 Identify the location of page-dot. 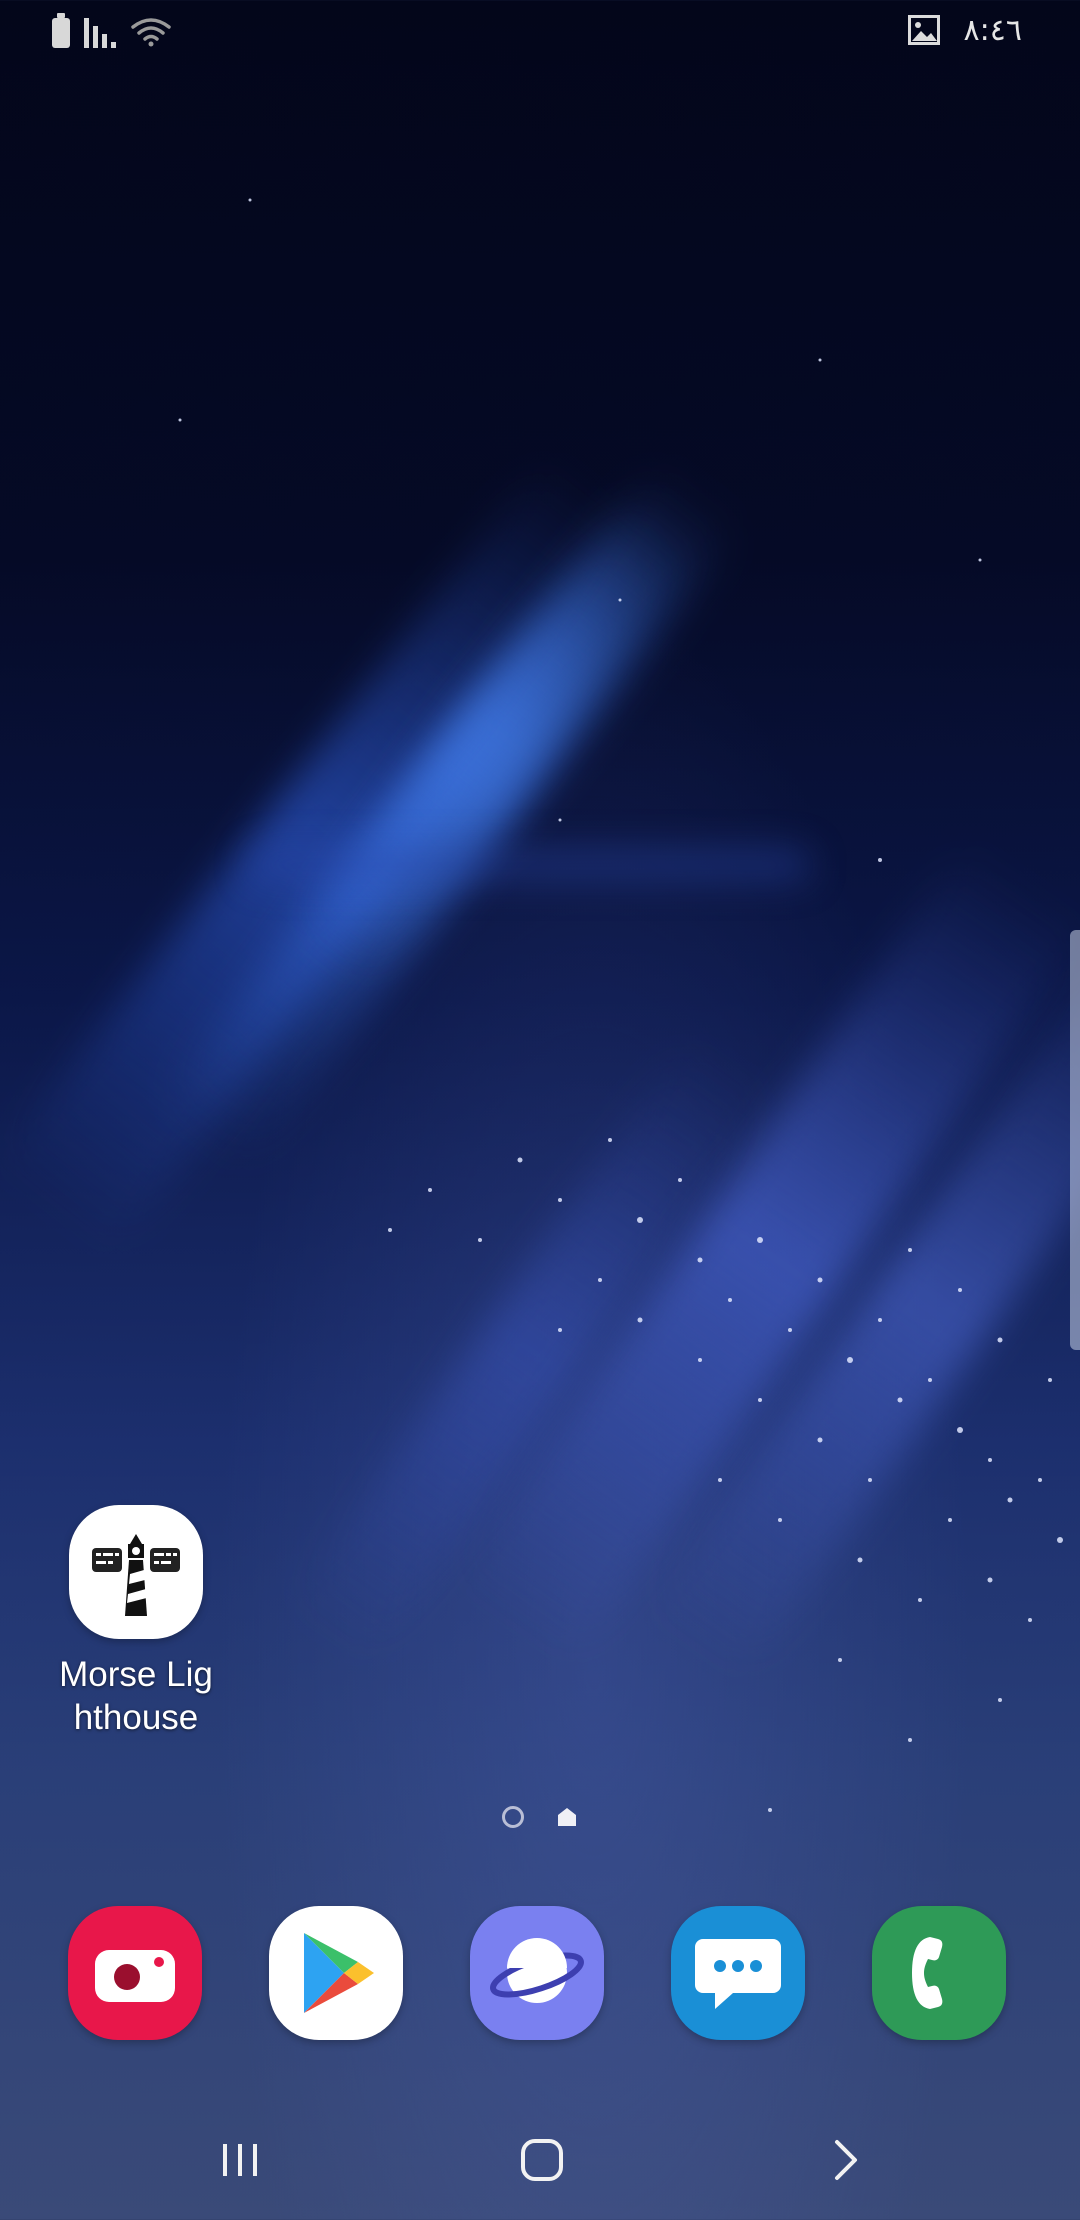
(513, 1817).